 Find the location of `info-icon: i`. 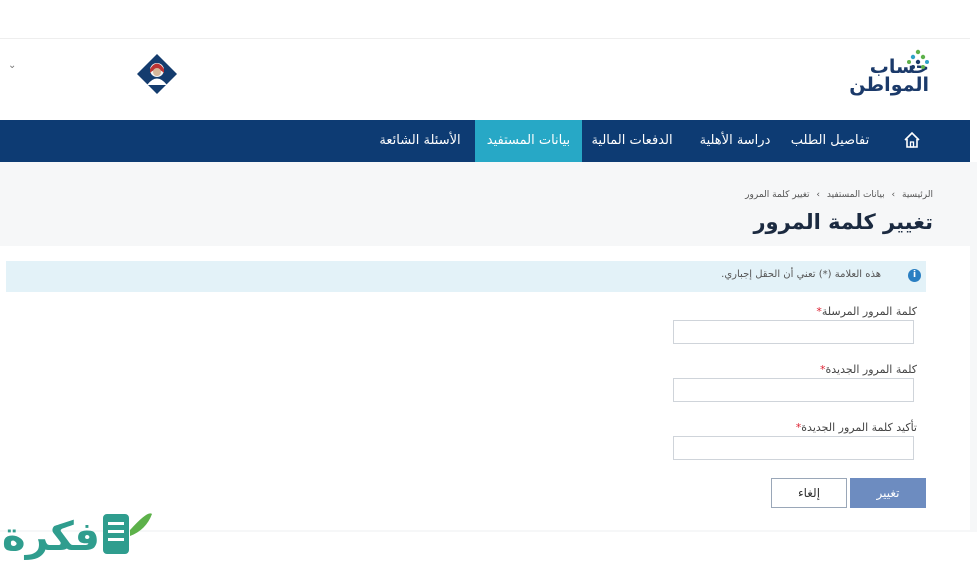

info-icon: i is located at coordinates (914, 275).